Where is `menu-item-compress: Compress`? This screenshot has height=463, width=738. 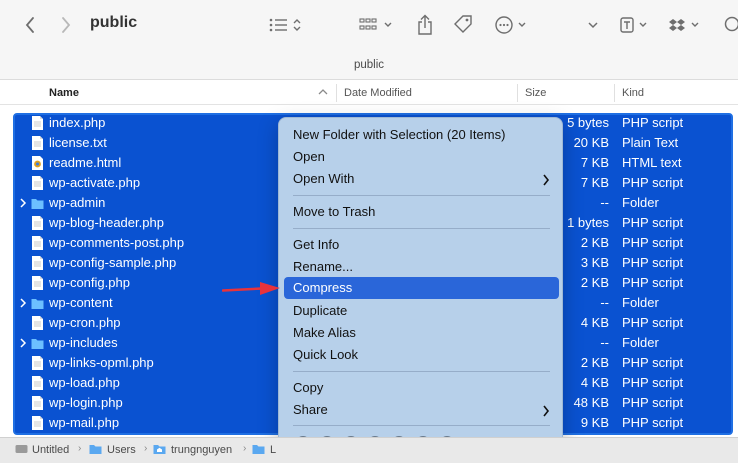 menu-item-compress: Compress is located at coordinates (421, 288).